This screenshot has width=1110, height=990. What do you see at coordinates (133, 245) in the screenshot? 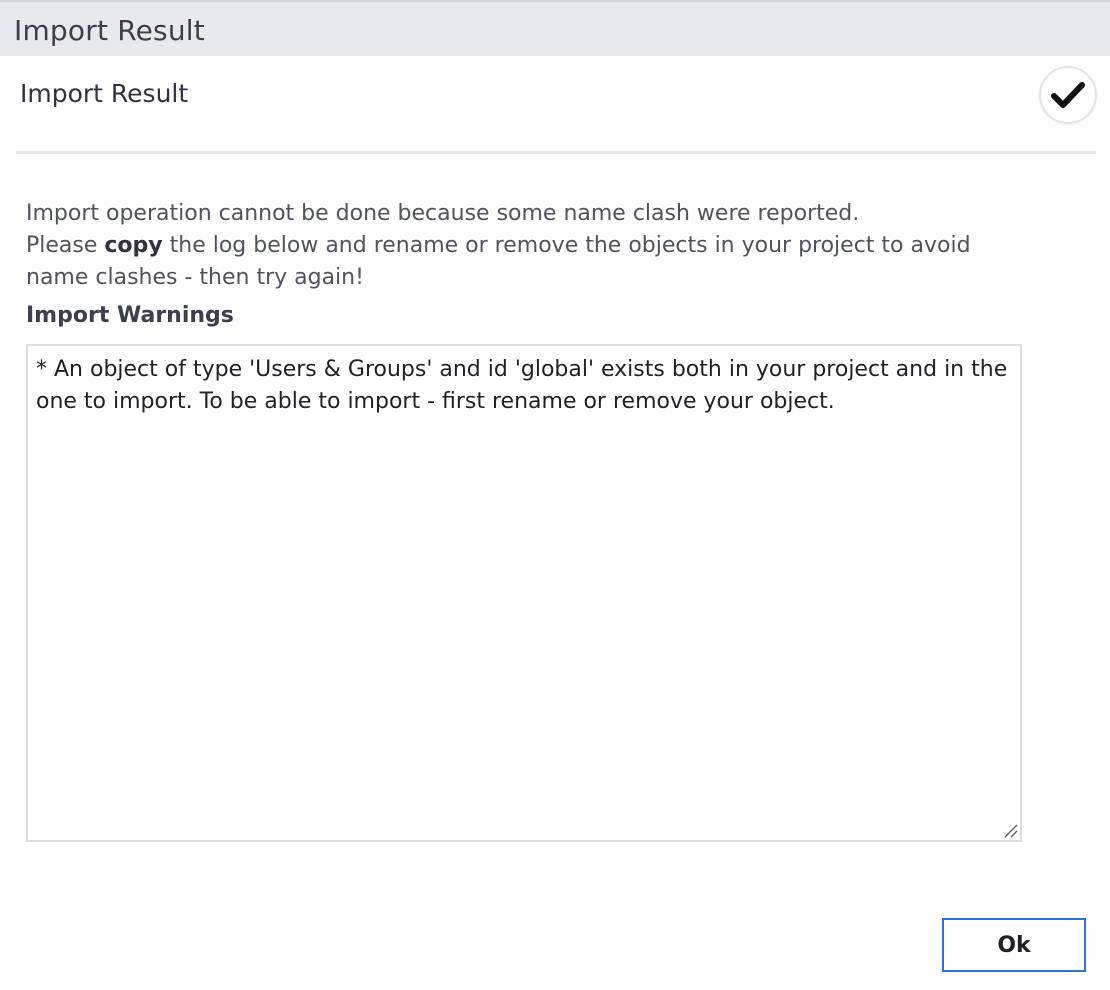
I see `message-copy-emphasis: copy` at bounding box center [133, 245].